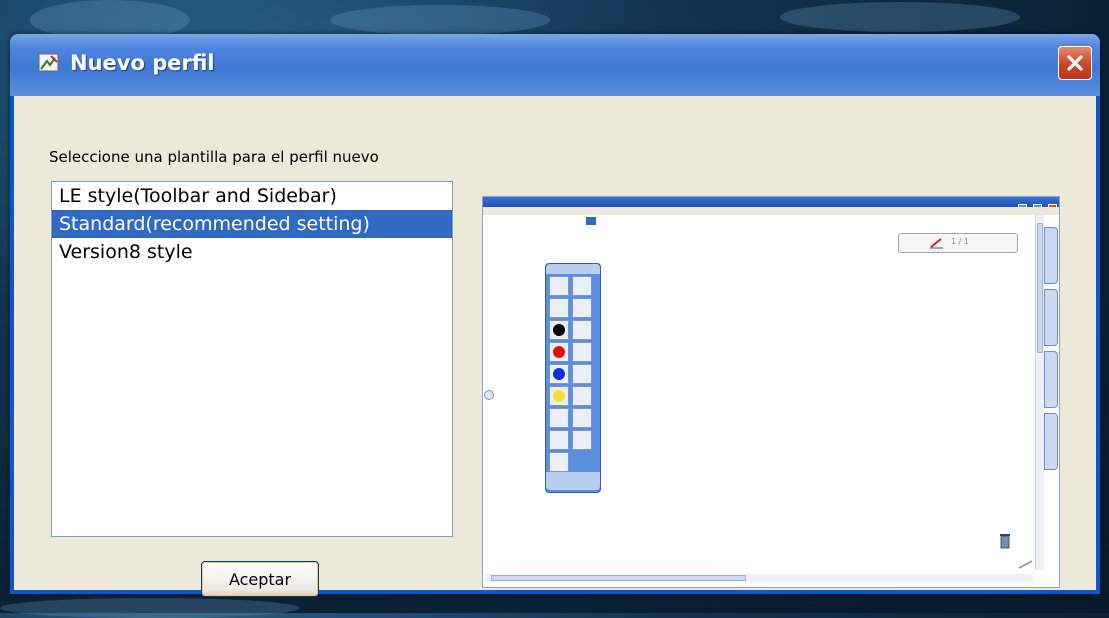  I want to click on preview-page-indicator: 1 / 1, so click(958, 243).